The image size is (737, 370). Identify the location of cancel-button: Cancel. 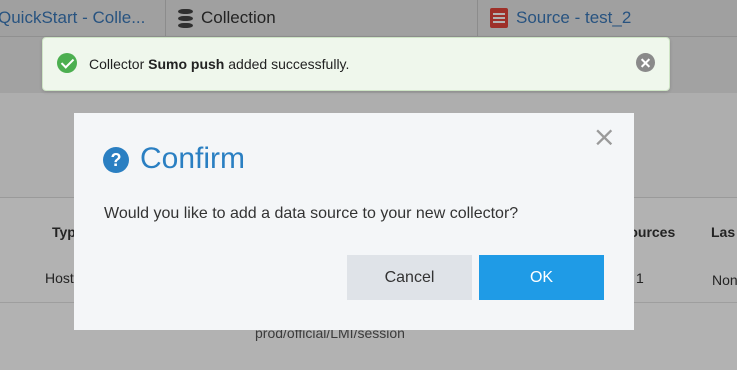
(409, 277).